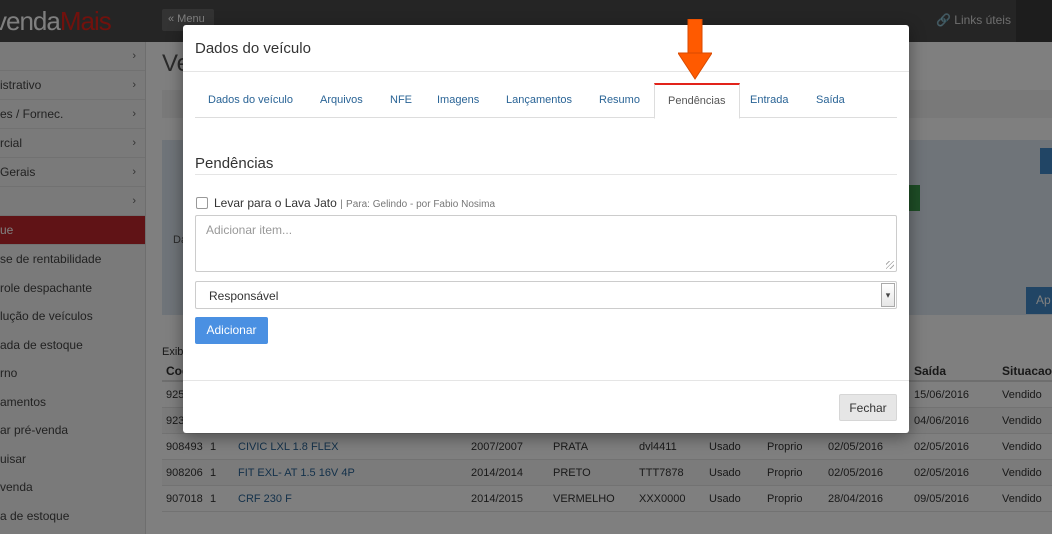  What do you see at coordinates (234, 163) in the screenshot?
I see `section-title-pendencias: Pendências` at bounding box center [234, 163].